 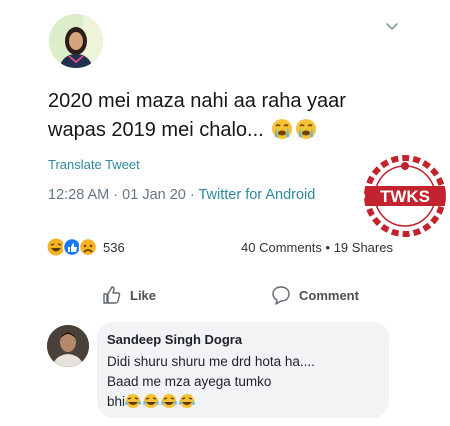 I want to click on author-avatar, so click(x=76, y=41).